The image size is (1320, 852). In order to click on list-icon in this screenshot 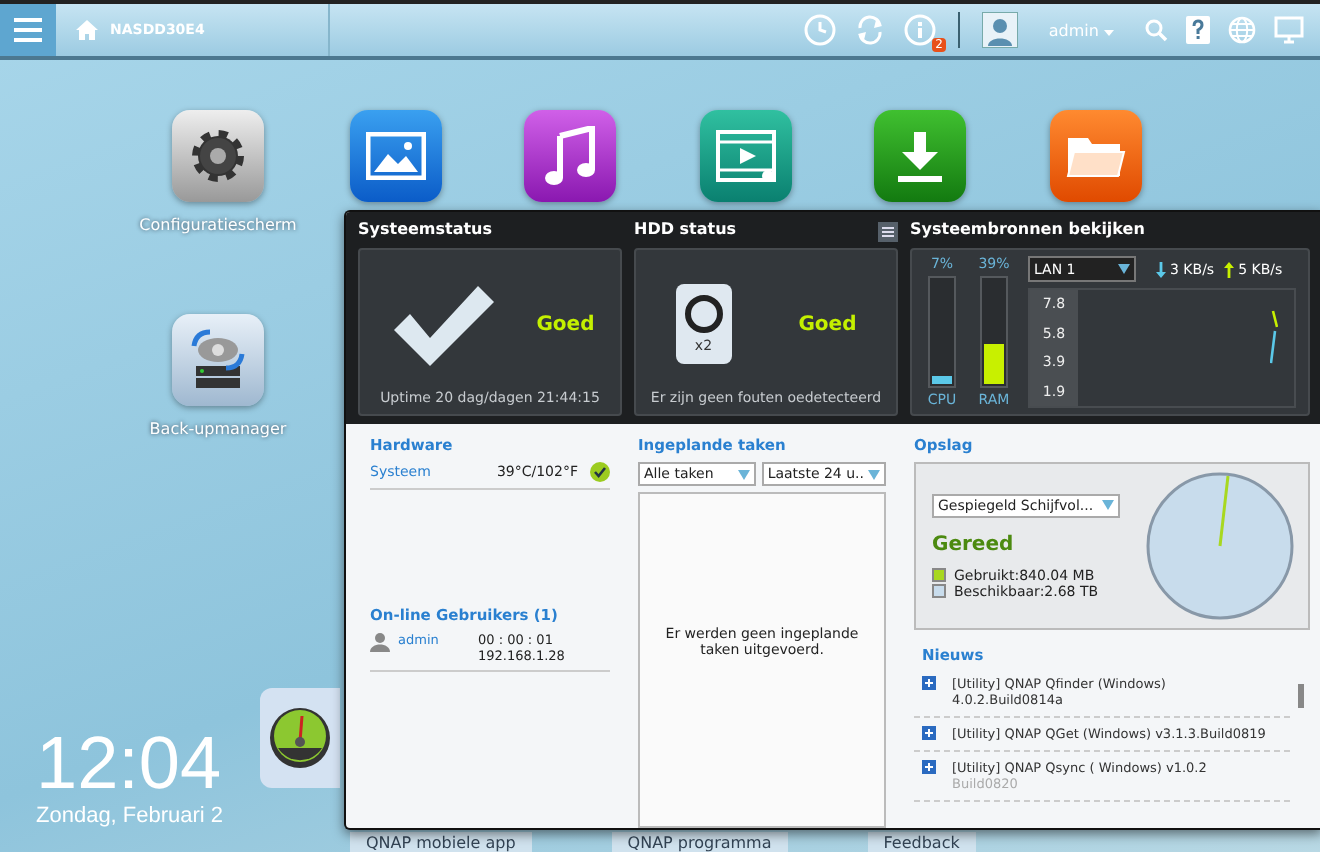, I will do `click(888, 231)`.